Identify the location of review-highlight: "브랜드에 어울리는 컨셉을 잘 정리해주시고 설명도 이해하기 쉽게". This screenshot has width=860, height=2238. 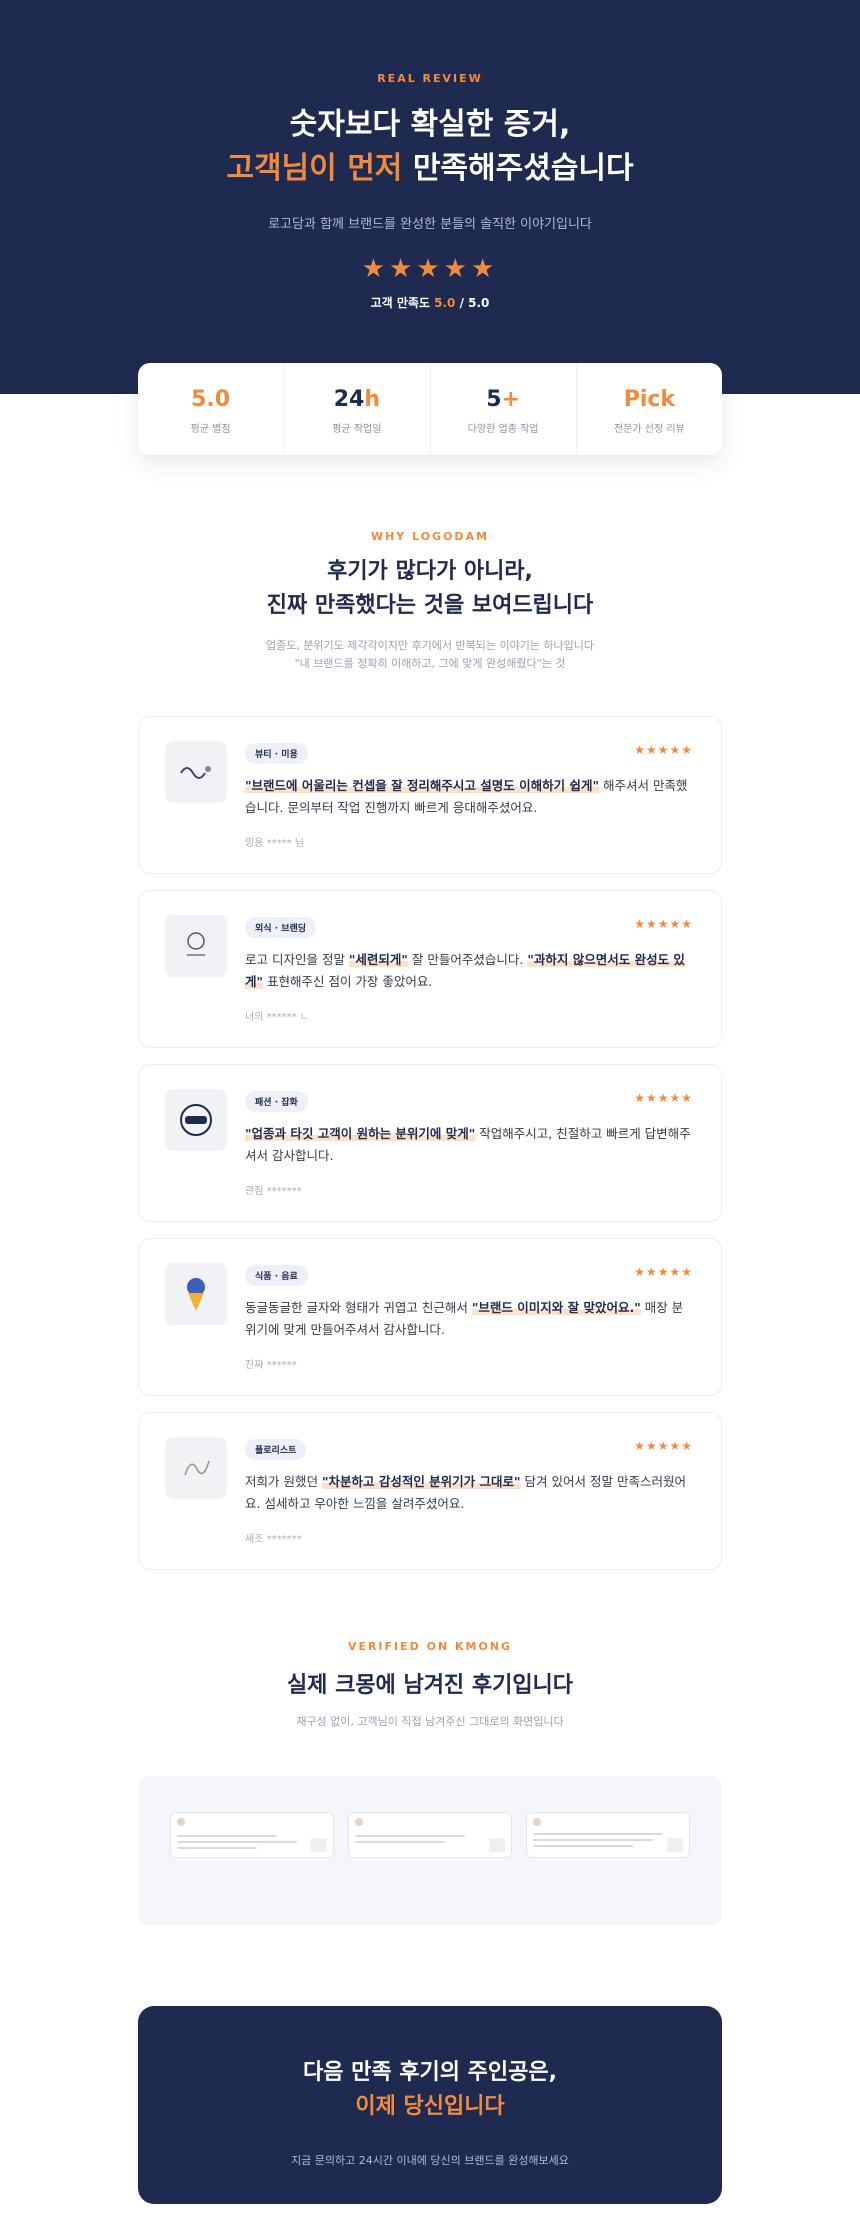
(422, 785).